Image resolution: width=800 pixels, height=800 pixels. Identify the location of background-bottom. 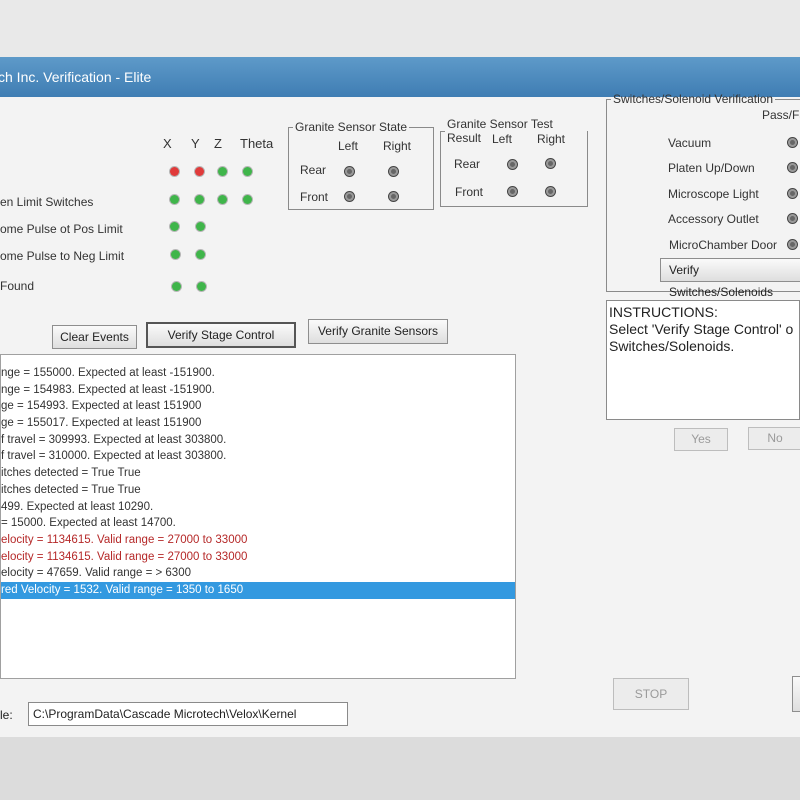
(400, 768).